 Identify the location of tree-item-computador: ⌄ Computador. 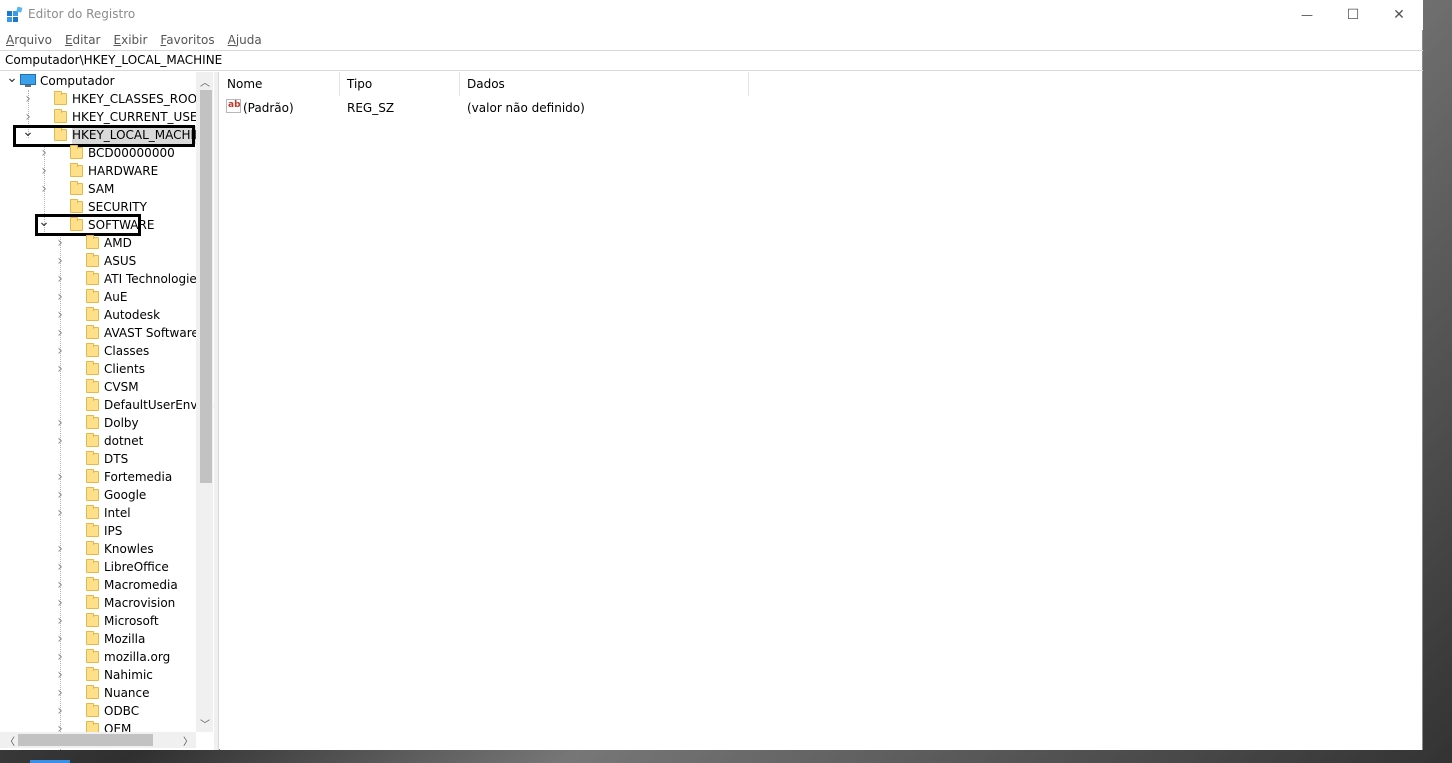
(100, 81).